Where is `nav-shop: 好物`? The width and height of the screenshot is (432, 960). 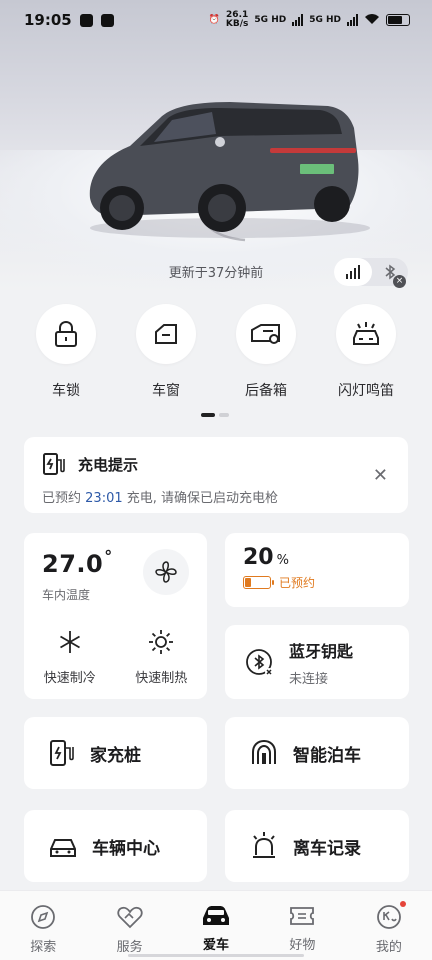 nav-shop: 好物 is located at coordinates (302, 925).